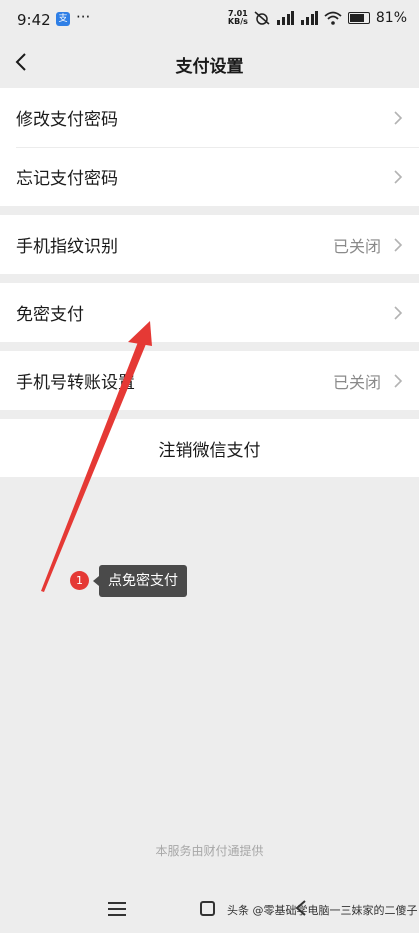 This screenshot has width=419, height=933. Describe the element at coordinates (209, 21) in the screenshot. I see `status-bar: 9:42 支 ··· 7.01 KB/s 81%` at that location.